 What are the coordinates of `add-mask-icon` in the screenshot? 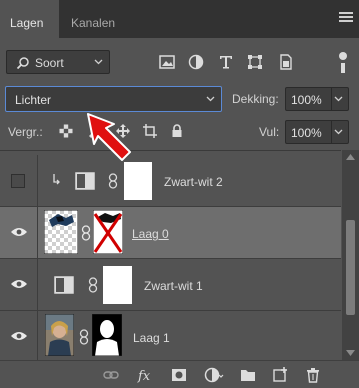 It's located at (179, 375).